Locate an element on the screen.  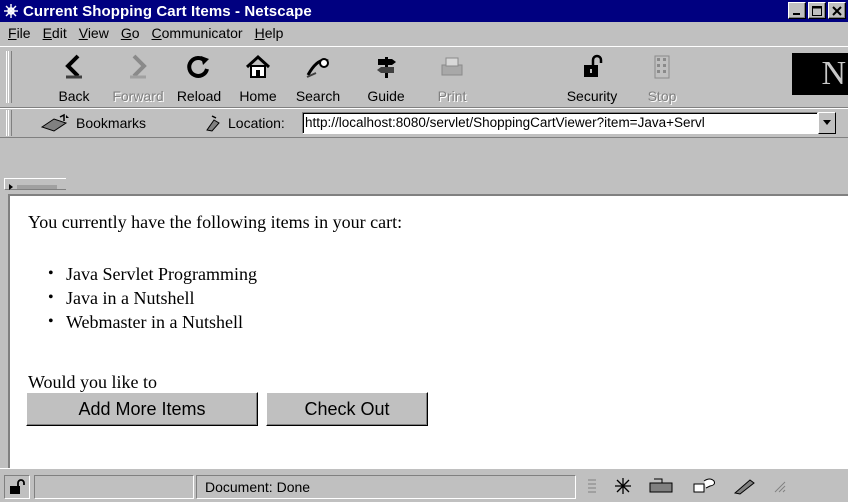
printer-icon is located at coordinates (452, 67).